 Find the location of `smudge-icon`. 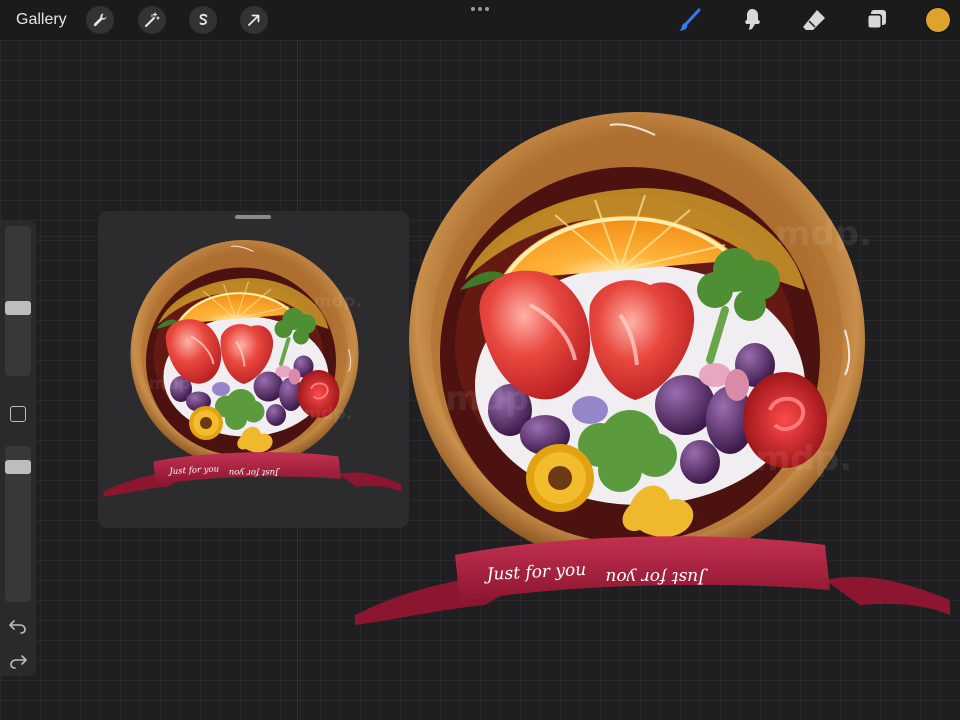

smudge-icon is located at coordinates (752, 19).